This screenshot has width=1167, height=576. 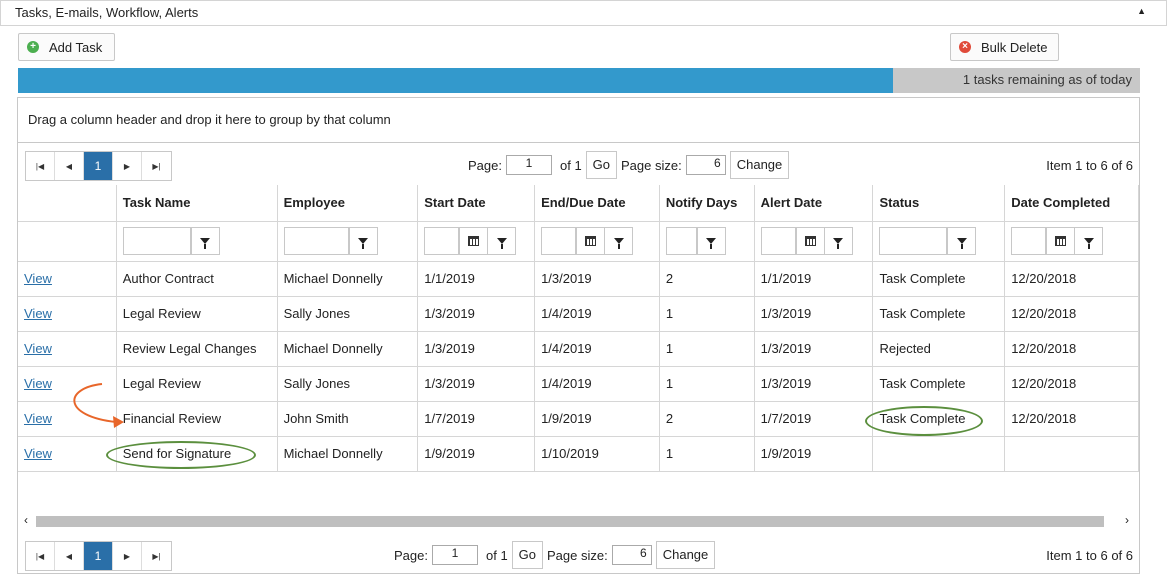 I want to click on col-header-status: Status, so click(x=939, y=203).